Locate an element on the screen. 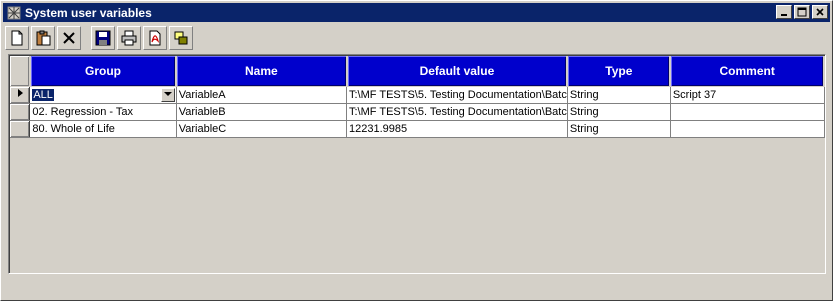  comment-cell: Script 37 is located at coordinates (747, 95).